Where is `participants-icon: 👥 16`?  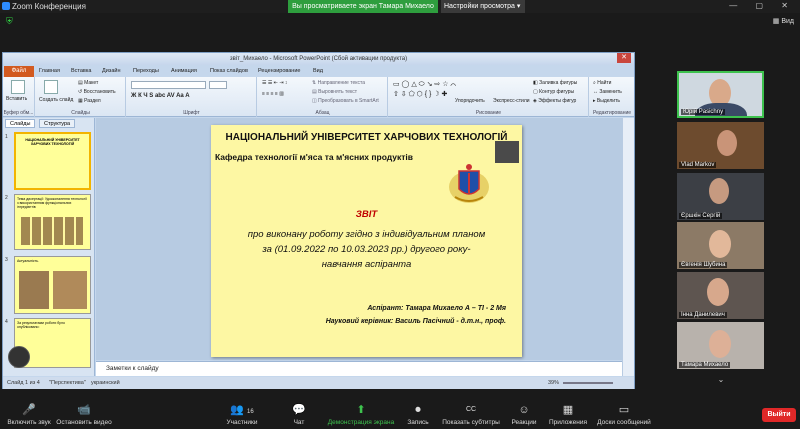 participants-icon: 👥 16 is located at coordinates (242, 410).